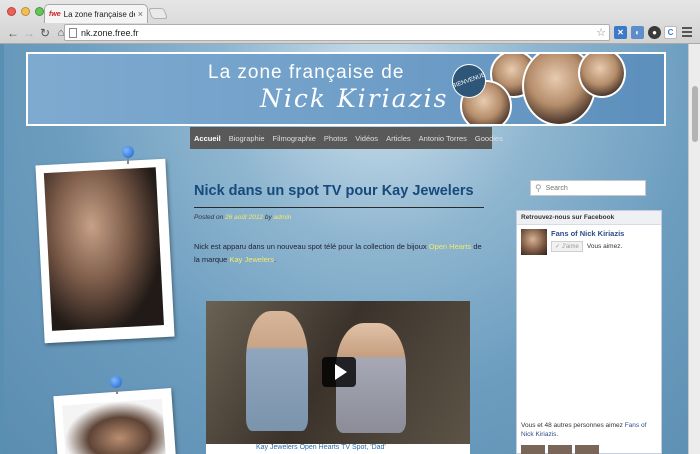 This screenshot has width=700, height=454. I want to click on banner-title: La zone française de, so click(306, 72).